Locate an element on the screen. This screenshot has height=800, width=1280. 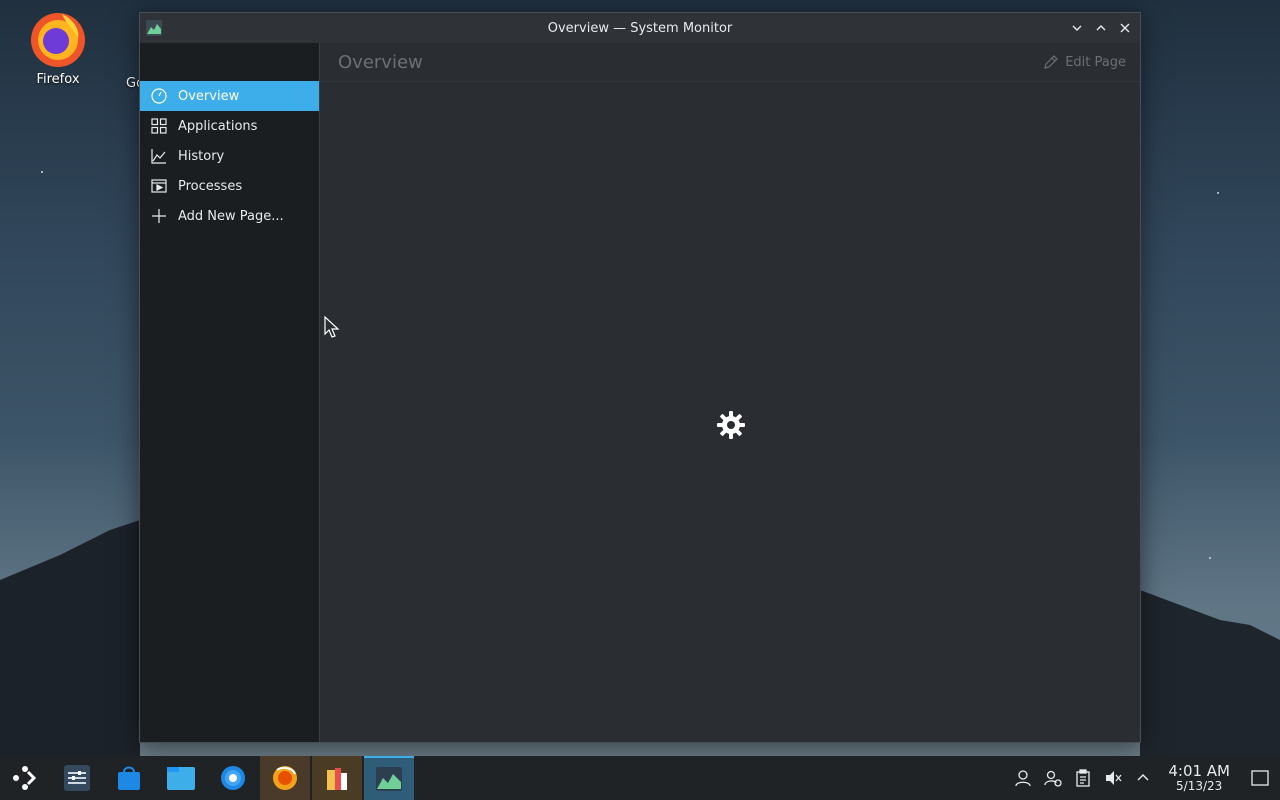
desktop-icon-firefox: Firefox is located at coordinates (58, 51).